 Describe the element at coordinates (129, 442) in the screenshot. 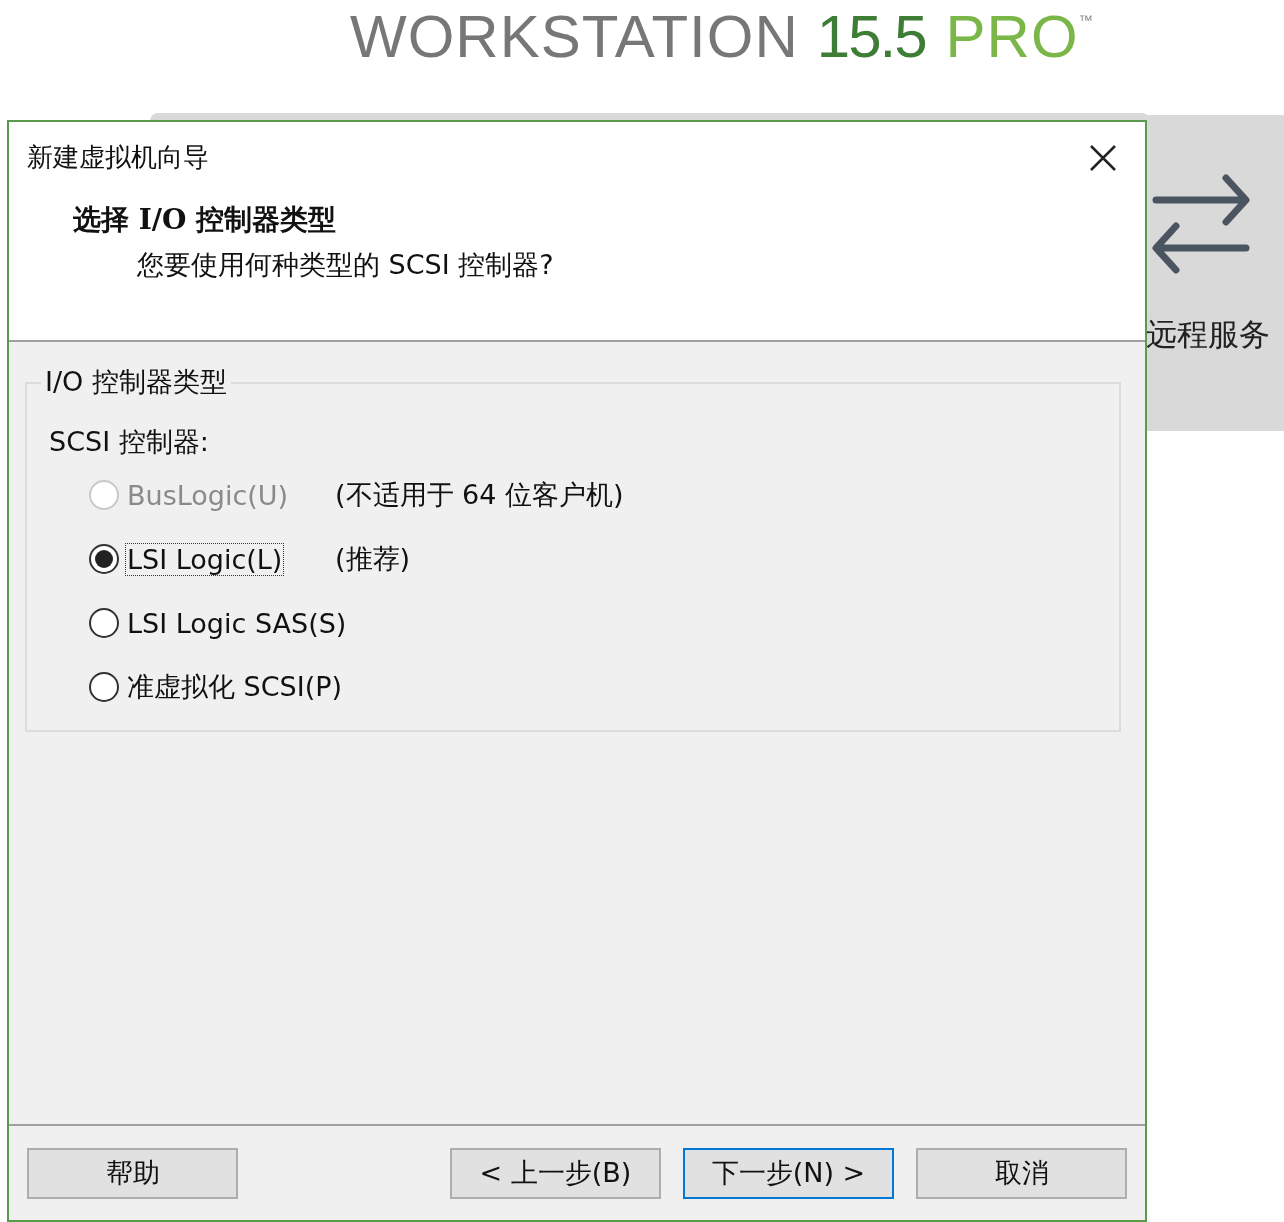

I see `controller-label: SCSI 控制器:` at that location.